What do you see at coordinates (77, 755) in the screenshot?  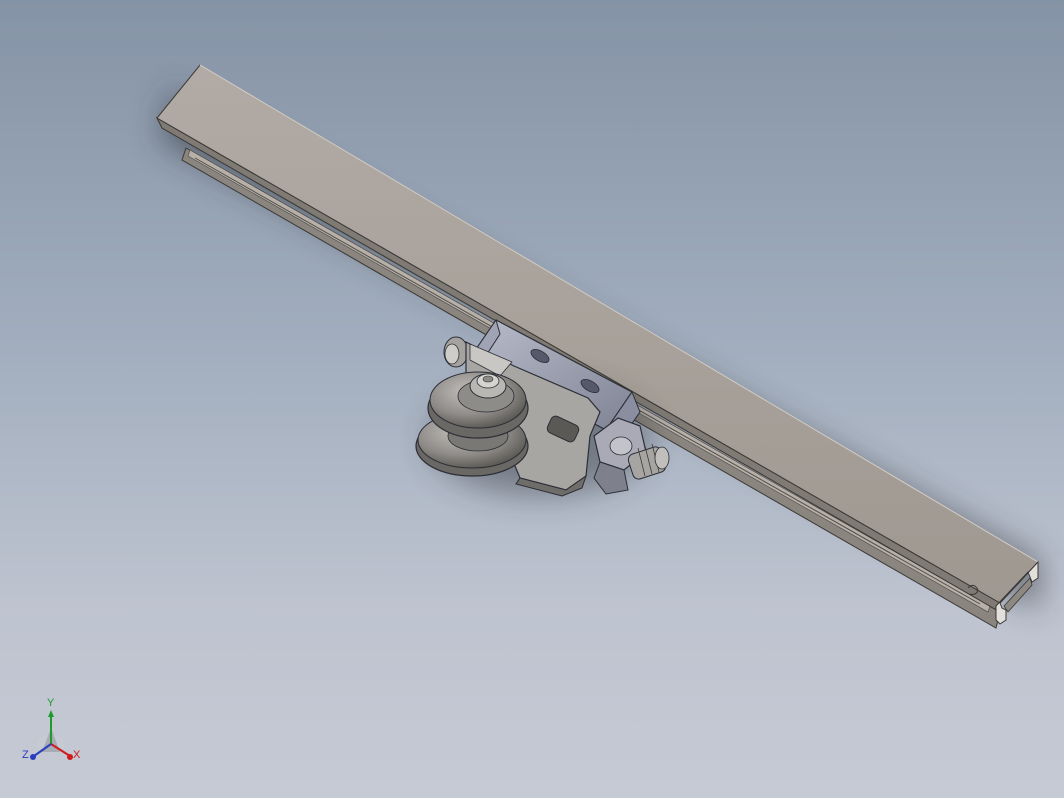 I see `triad-x-label: X` at bounding box center [77, 755].